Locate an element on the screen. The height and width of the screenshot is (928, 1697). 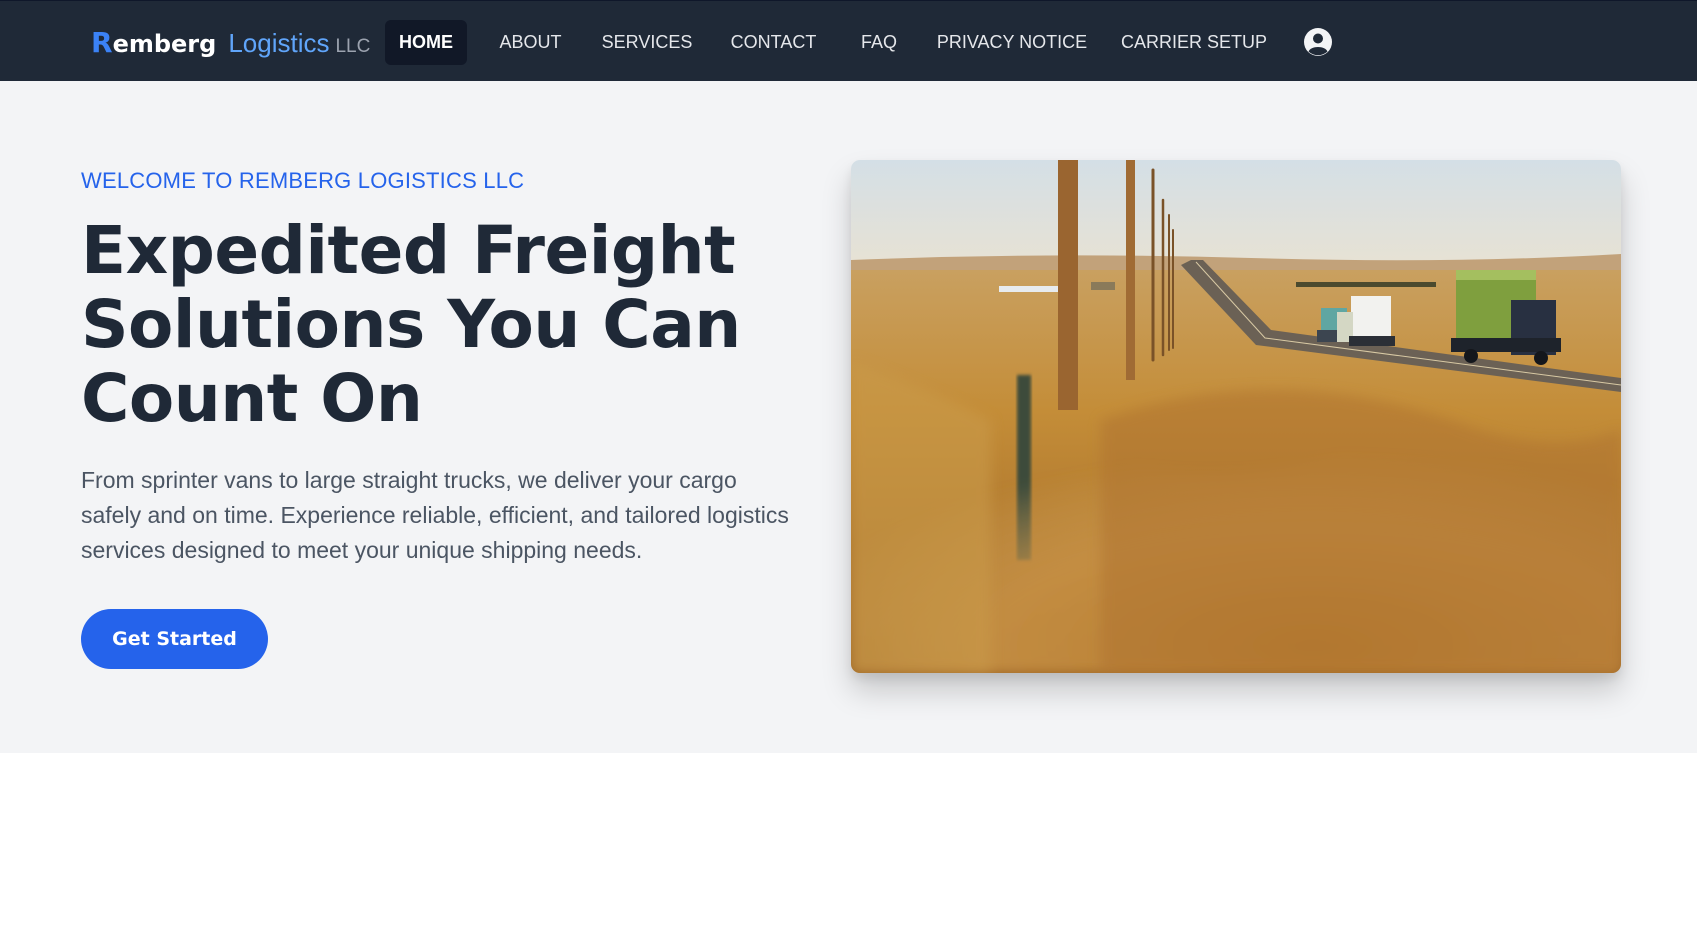
nav-about: ABOUT is located at coordinates (530, 42).